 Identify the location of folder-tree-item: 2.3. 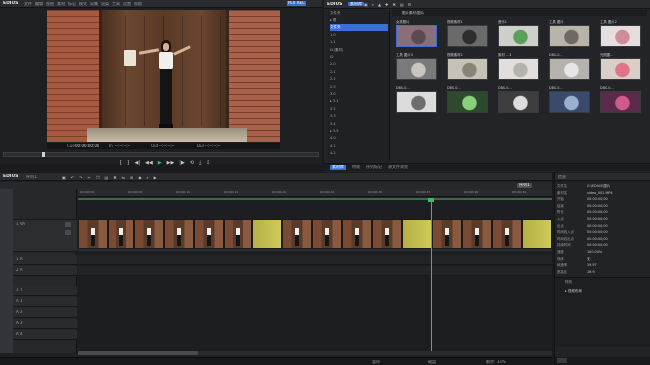
(333, 87).